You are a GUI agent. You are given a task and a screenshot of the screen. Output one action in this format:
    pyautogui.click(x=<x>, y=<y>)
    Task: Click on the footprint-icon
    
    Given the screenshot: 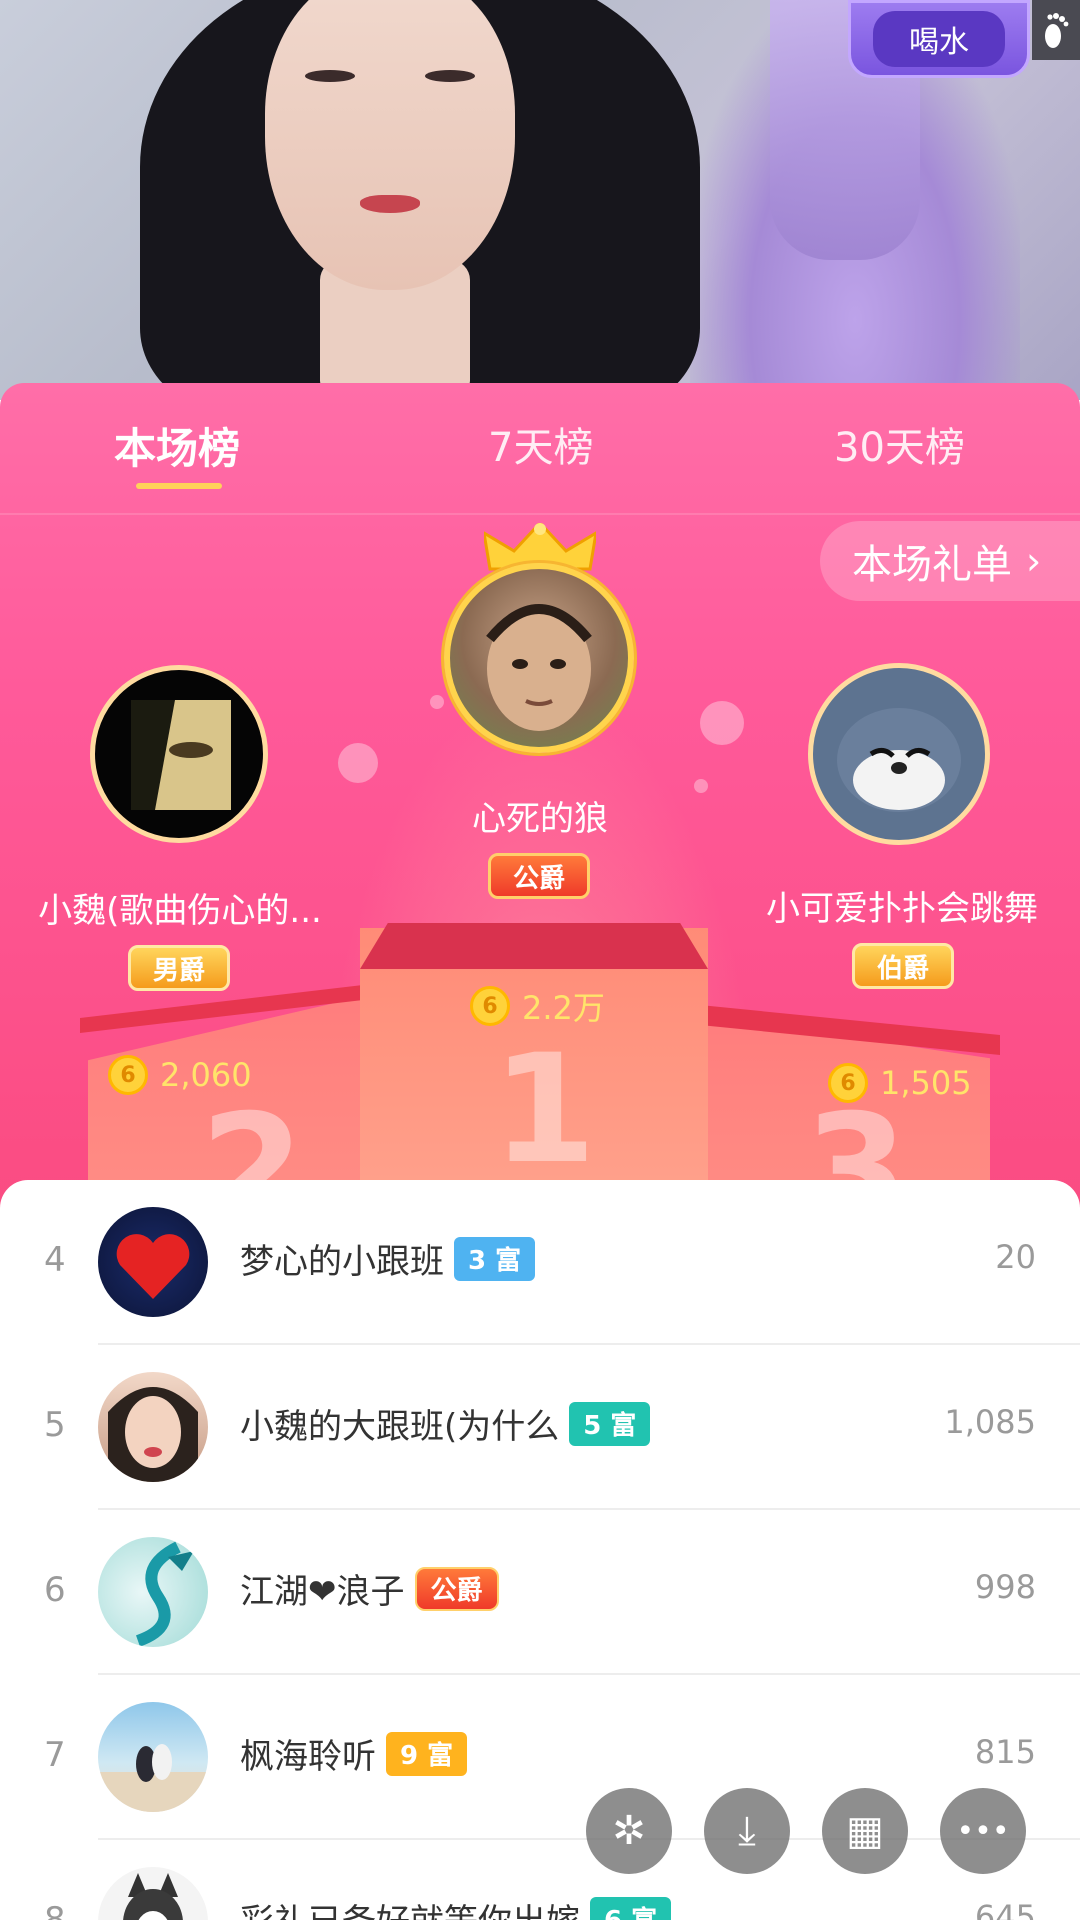 What is the action you would take?
    pyautogui.click(x=1056, y=30)
    